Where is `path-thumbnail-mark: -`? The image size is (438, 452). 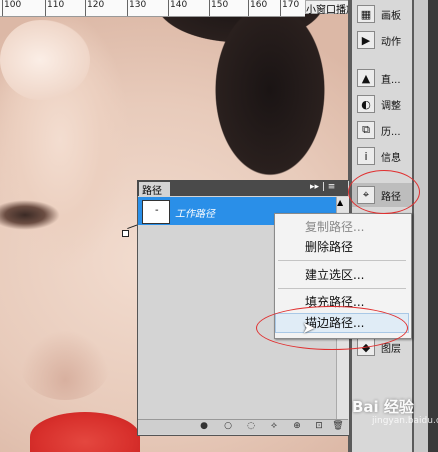
path-thumbnail-mark: - is located at coordinates (157, 210).